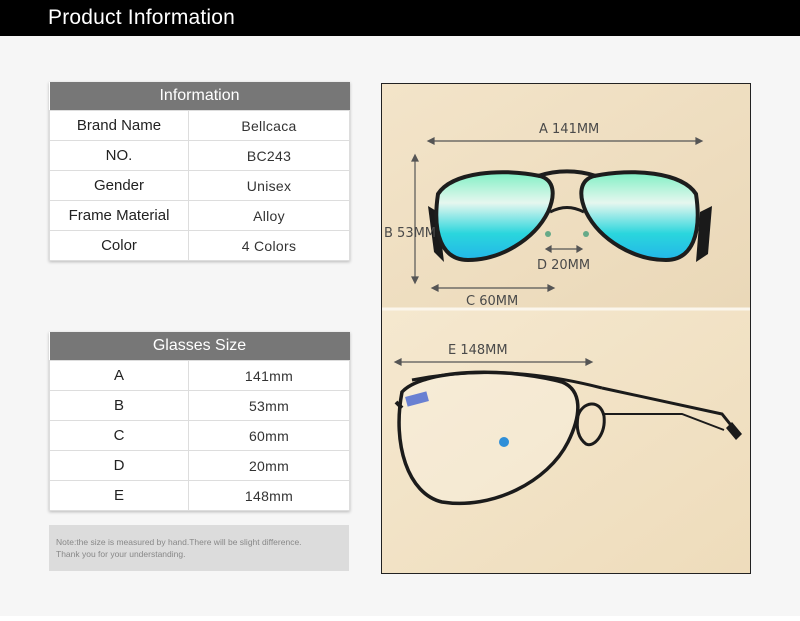 Image resolution: width=800 pixels, height=621 pixels. I want to click on table-row: A 141mm, so click(199, 375).